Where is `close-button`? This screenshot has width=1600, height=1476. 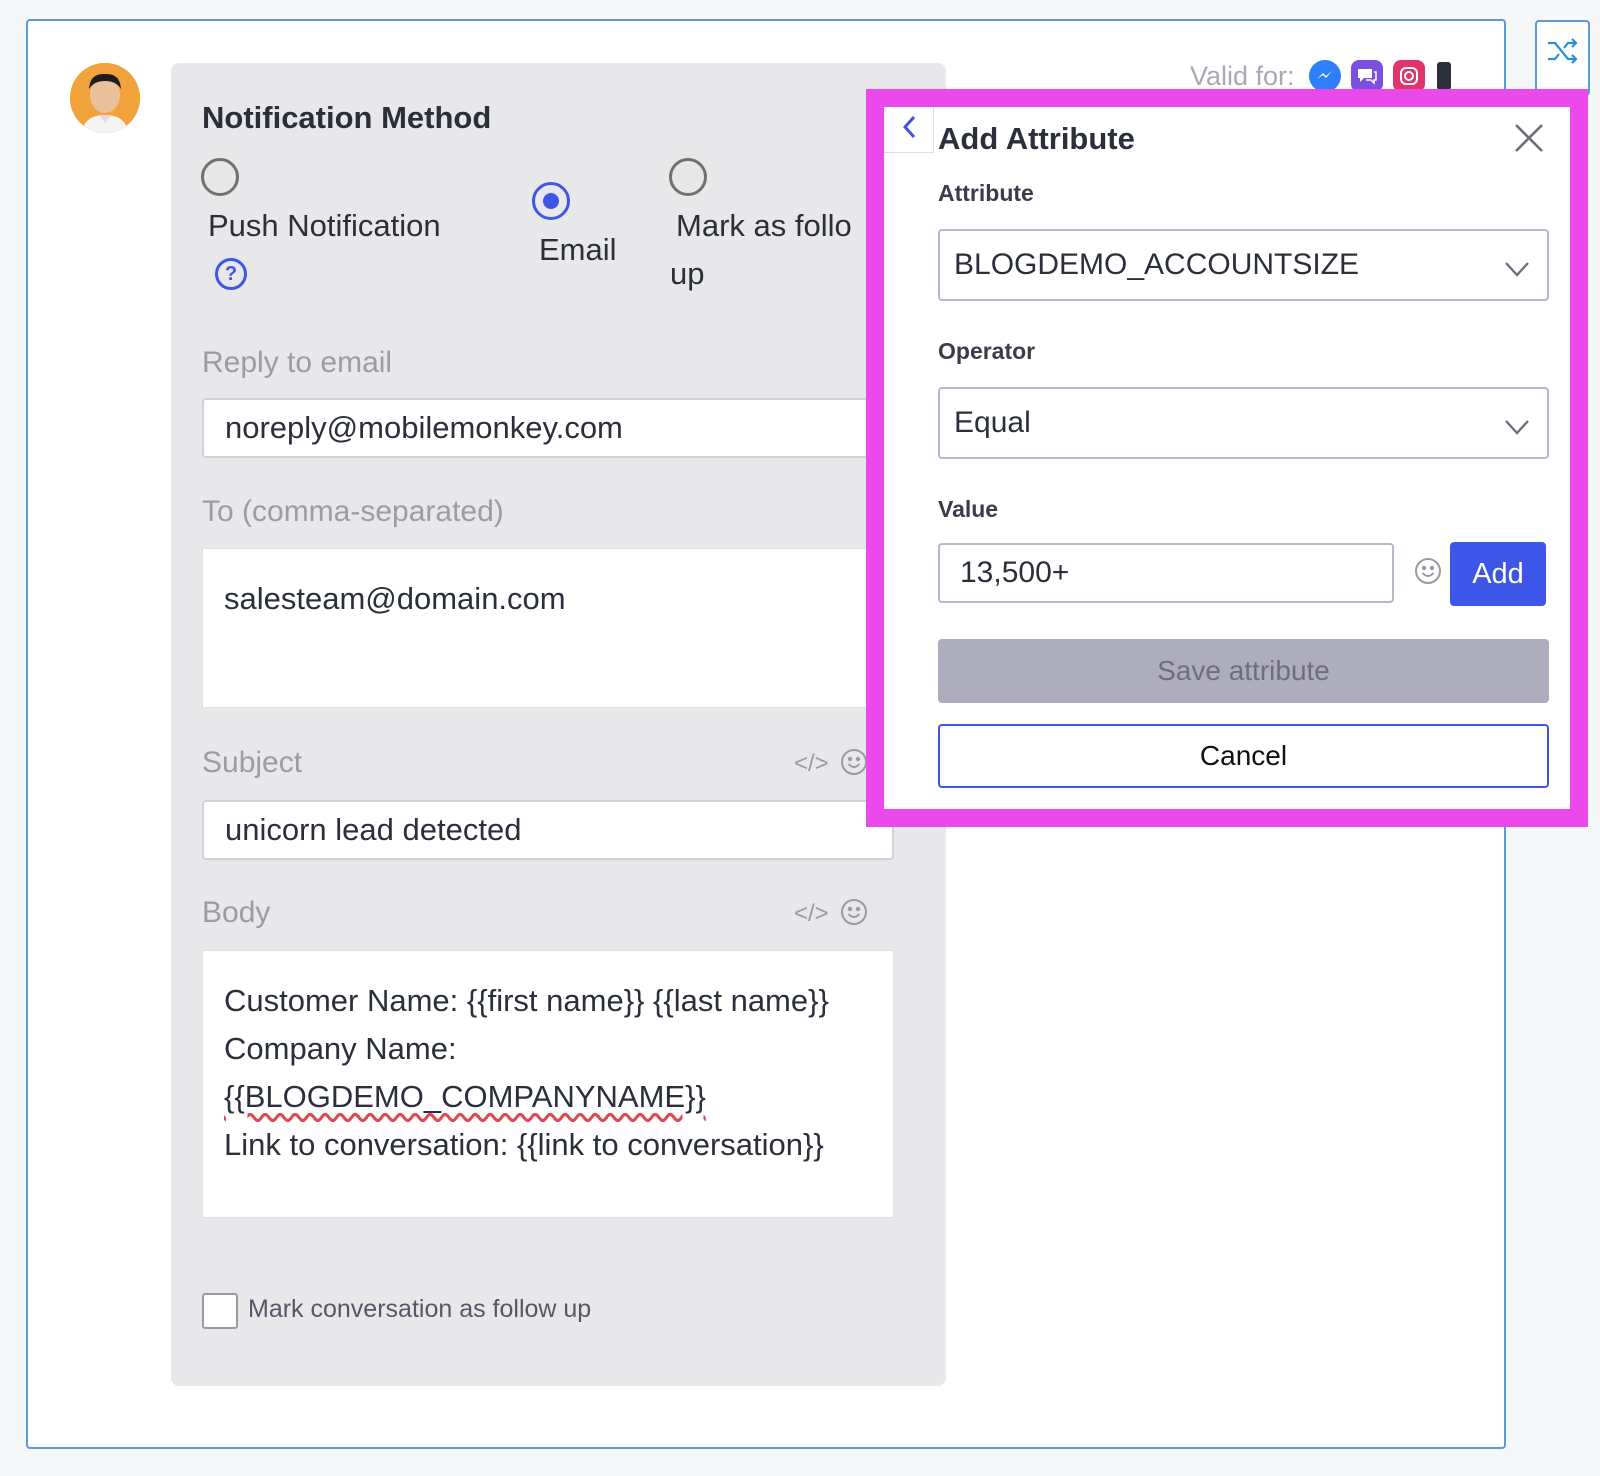 close-button is located at coordinates (1529, 138).